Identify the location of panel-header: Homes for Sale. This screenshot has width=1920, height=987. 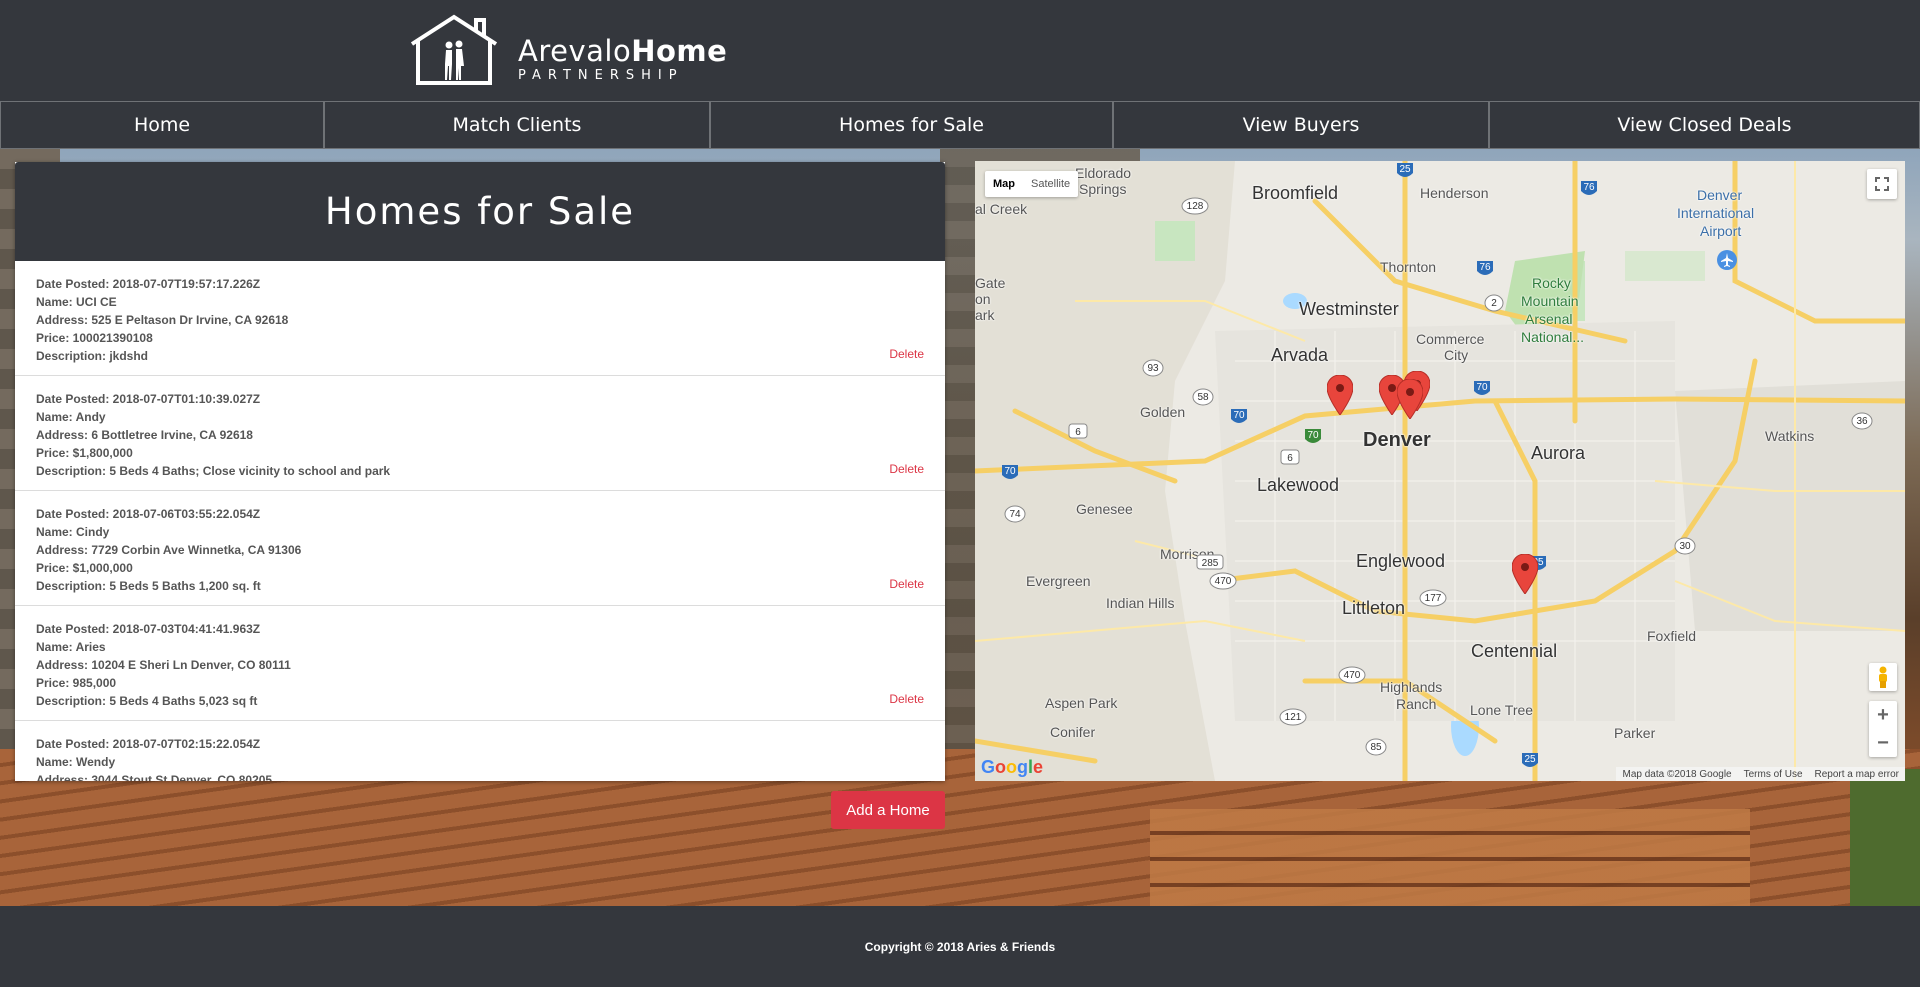
(480, 211).